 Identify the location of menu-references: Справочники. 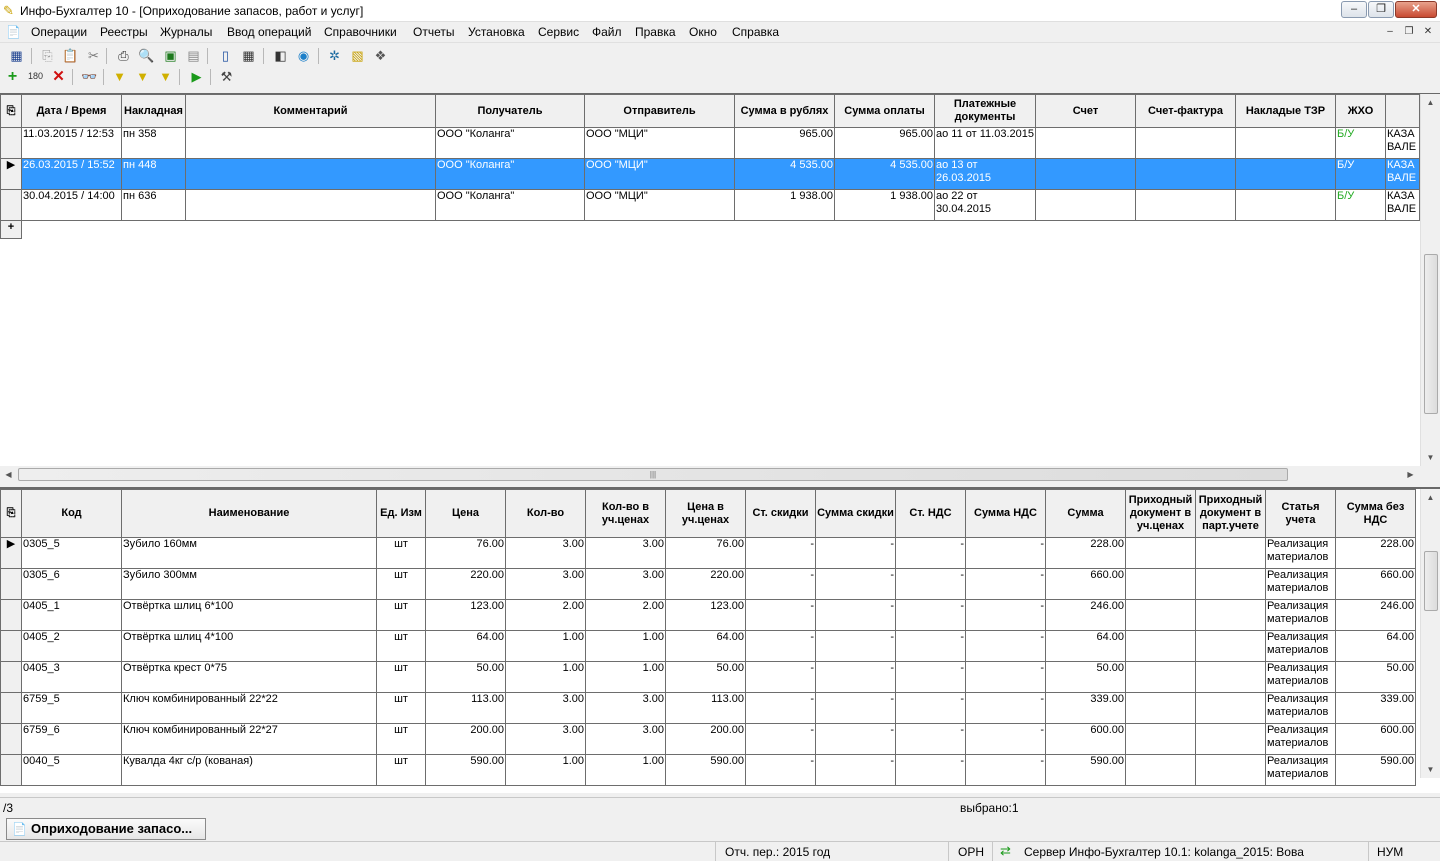
(360, 32).